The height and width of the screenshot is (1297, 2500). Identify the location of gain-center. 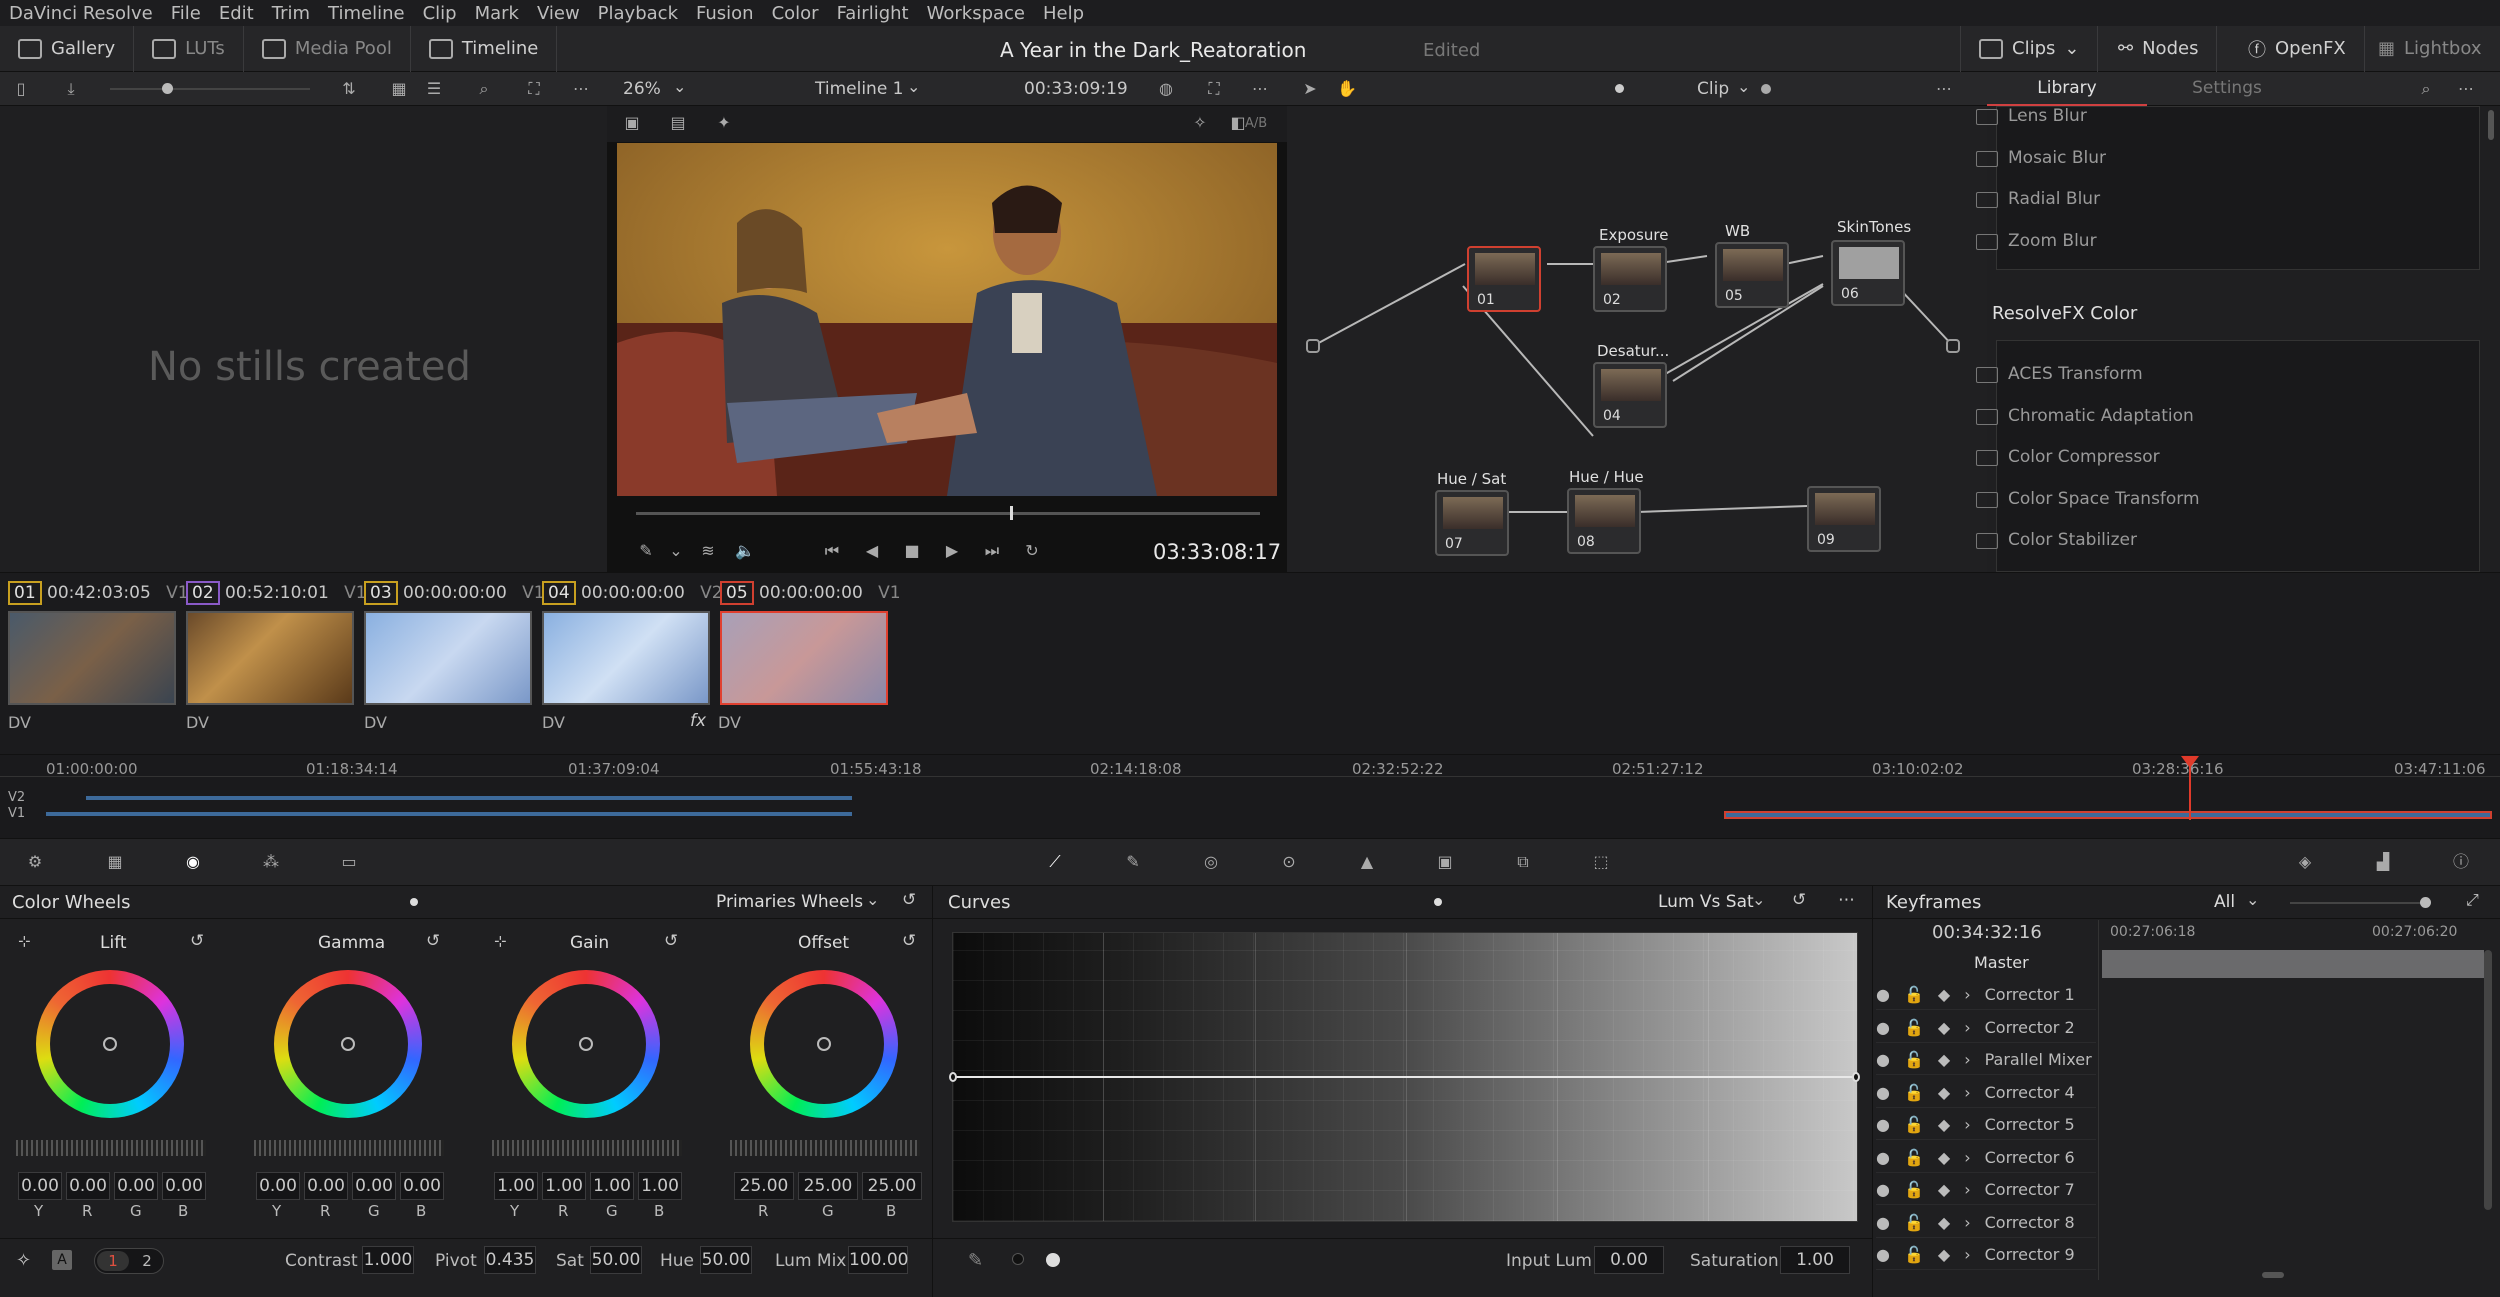
(586, 1044).